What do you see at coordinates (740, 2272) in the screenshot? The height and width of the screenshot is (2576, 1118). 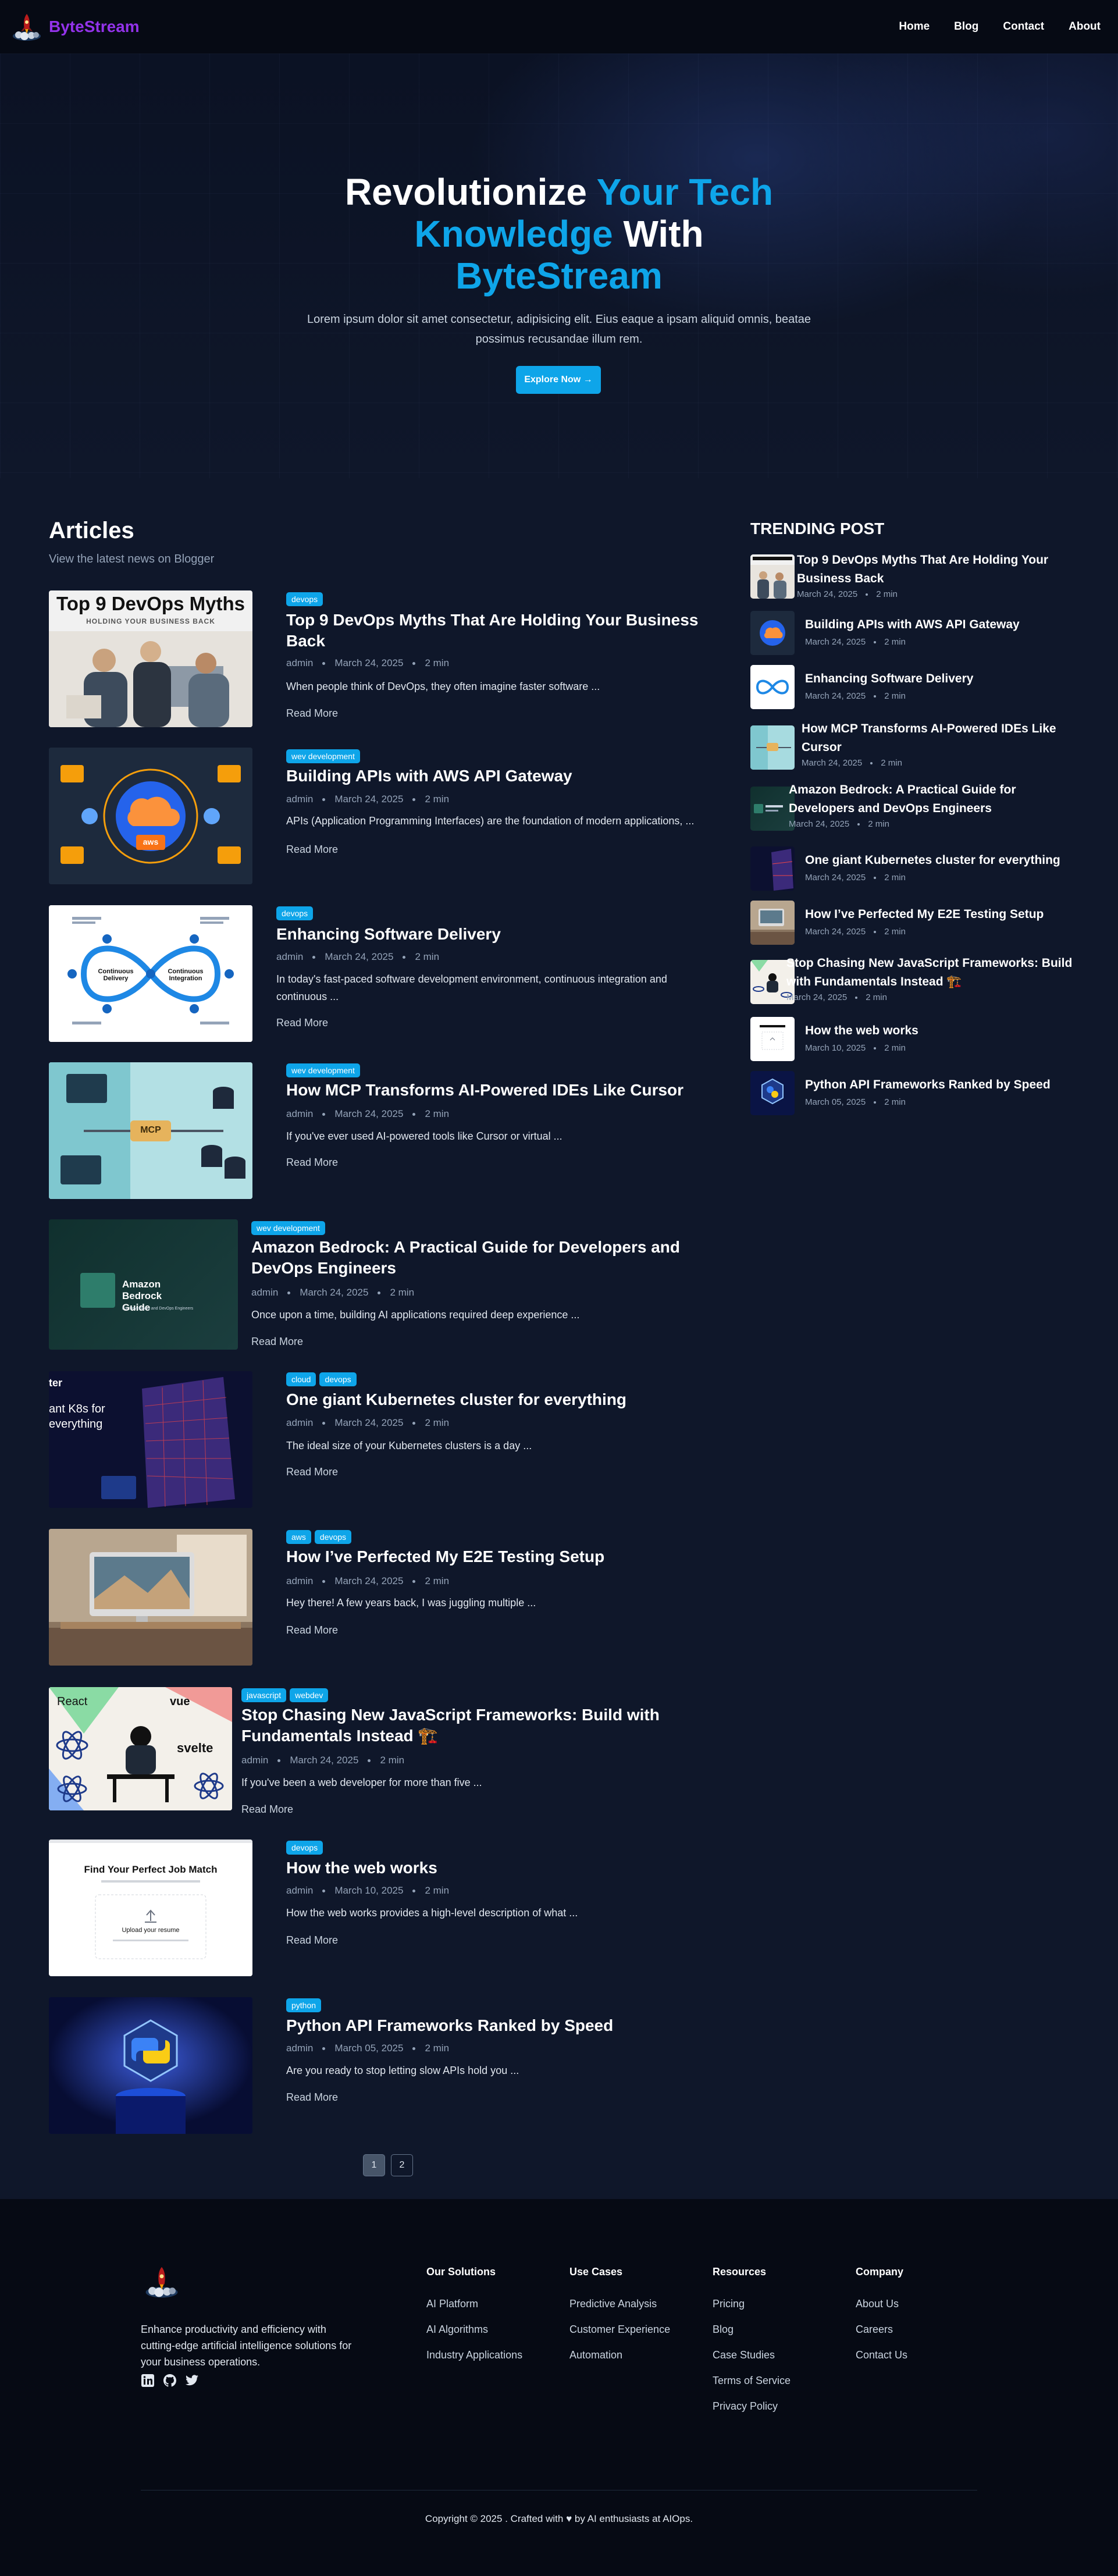 I see `footer-column-title: Resources` at bounding box center [740, 2272].